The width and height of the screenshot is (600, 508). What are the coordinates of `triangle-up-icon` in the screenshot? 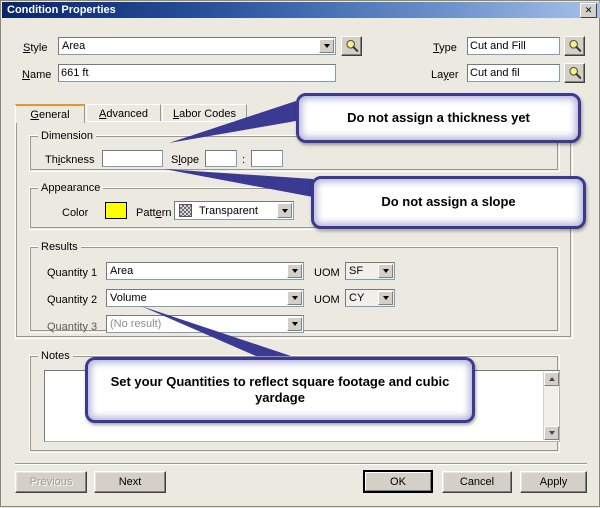 It's located at (551, 379).